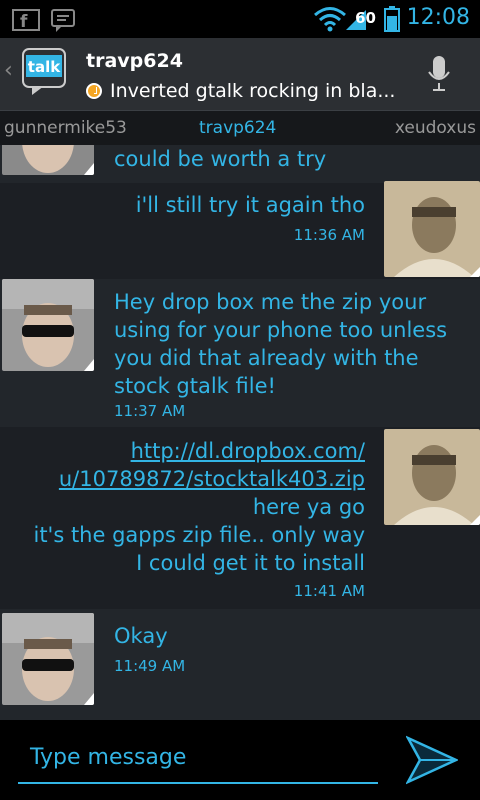 The height and width of the screenshot is (800, 480). I want to click on clock: 12:08, so click(438, 17).